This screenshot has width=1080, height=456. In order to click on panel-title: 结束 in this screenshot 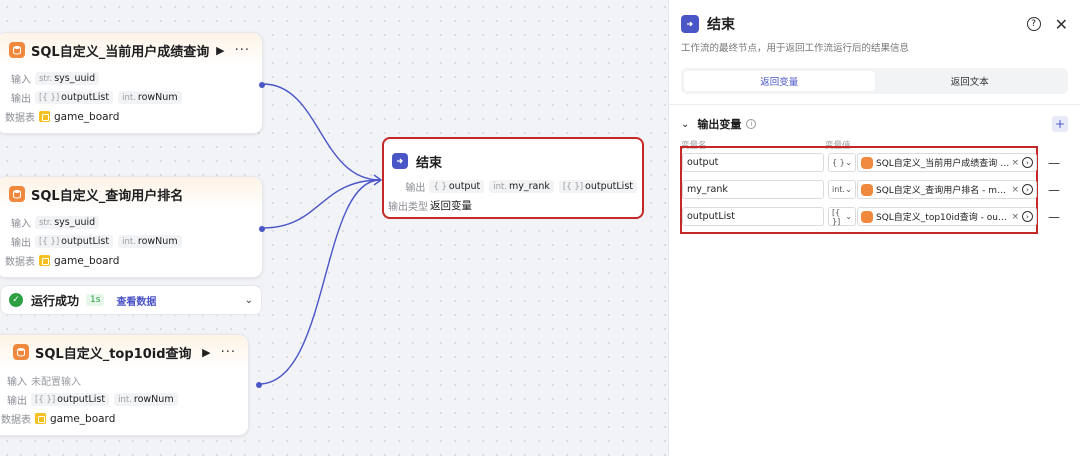, I will do `click(721, 25)`.